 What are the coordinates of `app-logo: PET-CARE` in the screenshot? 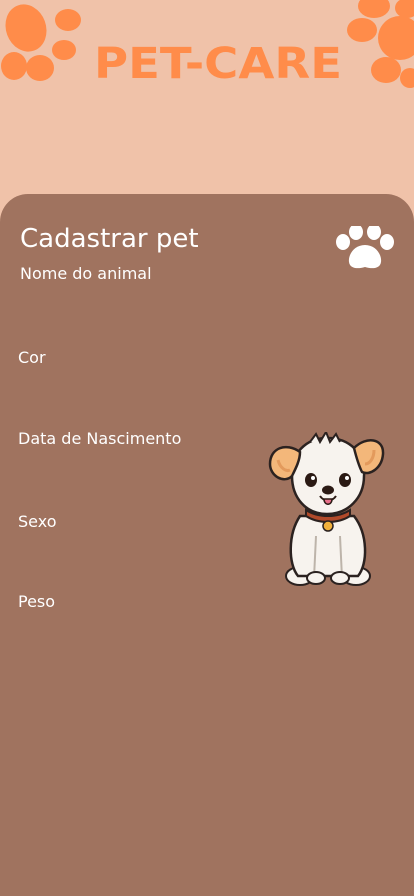 It's located at (218, 63).